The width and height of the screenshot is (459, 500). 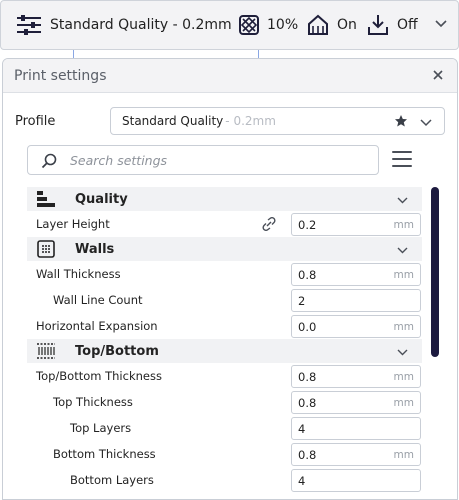 What do you see at coordinates (35, 121) in the screenshot?
I see `profile-label: Profile` at bounding box center [35, 121].